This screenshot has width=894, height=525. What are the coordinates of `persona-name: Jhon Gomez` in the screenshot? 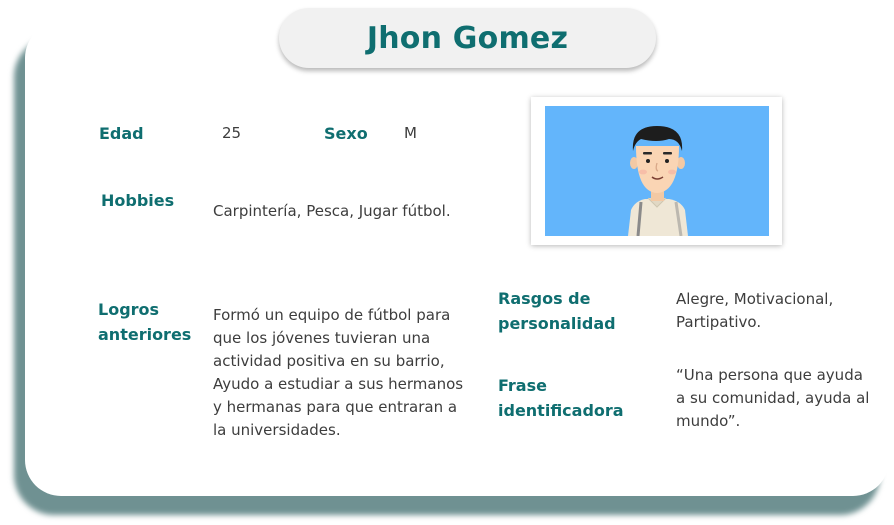 It's located at (467, 38).